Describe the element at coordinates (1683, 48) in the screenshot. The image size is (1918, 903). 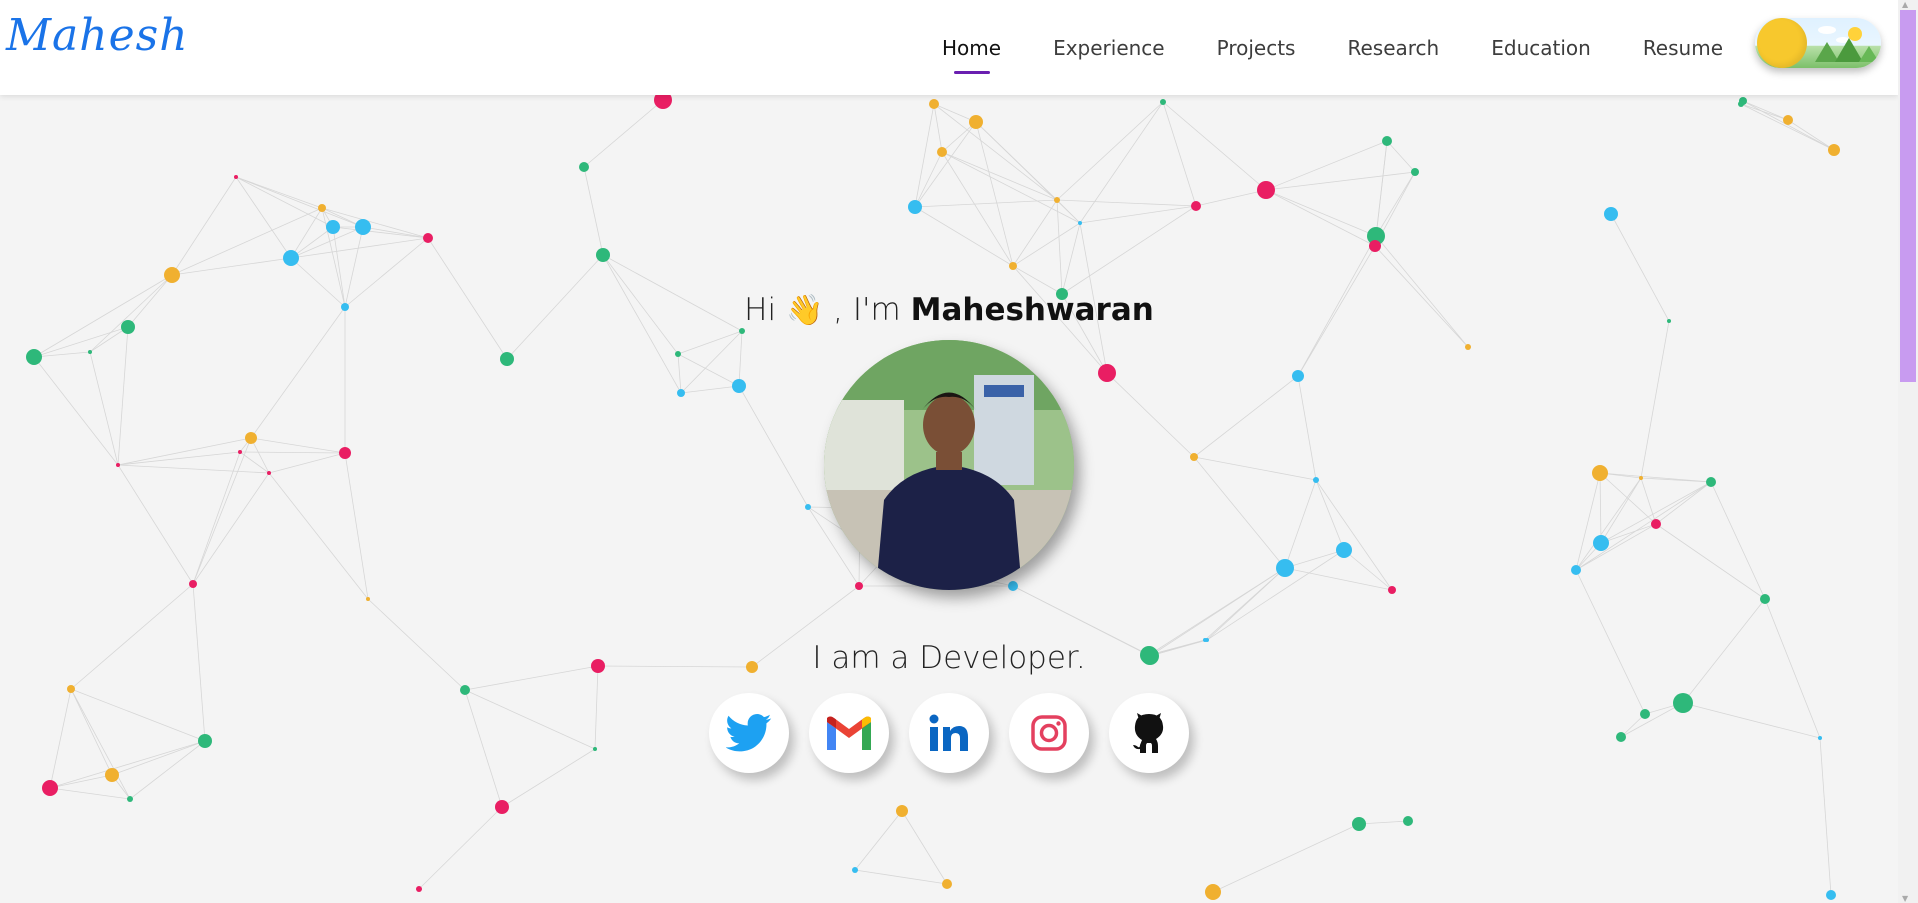
I see `nav-link-resume: Resume` at that location.